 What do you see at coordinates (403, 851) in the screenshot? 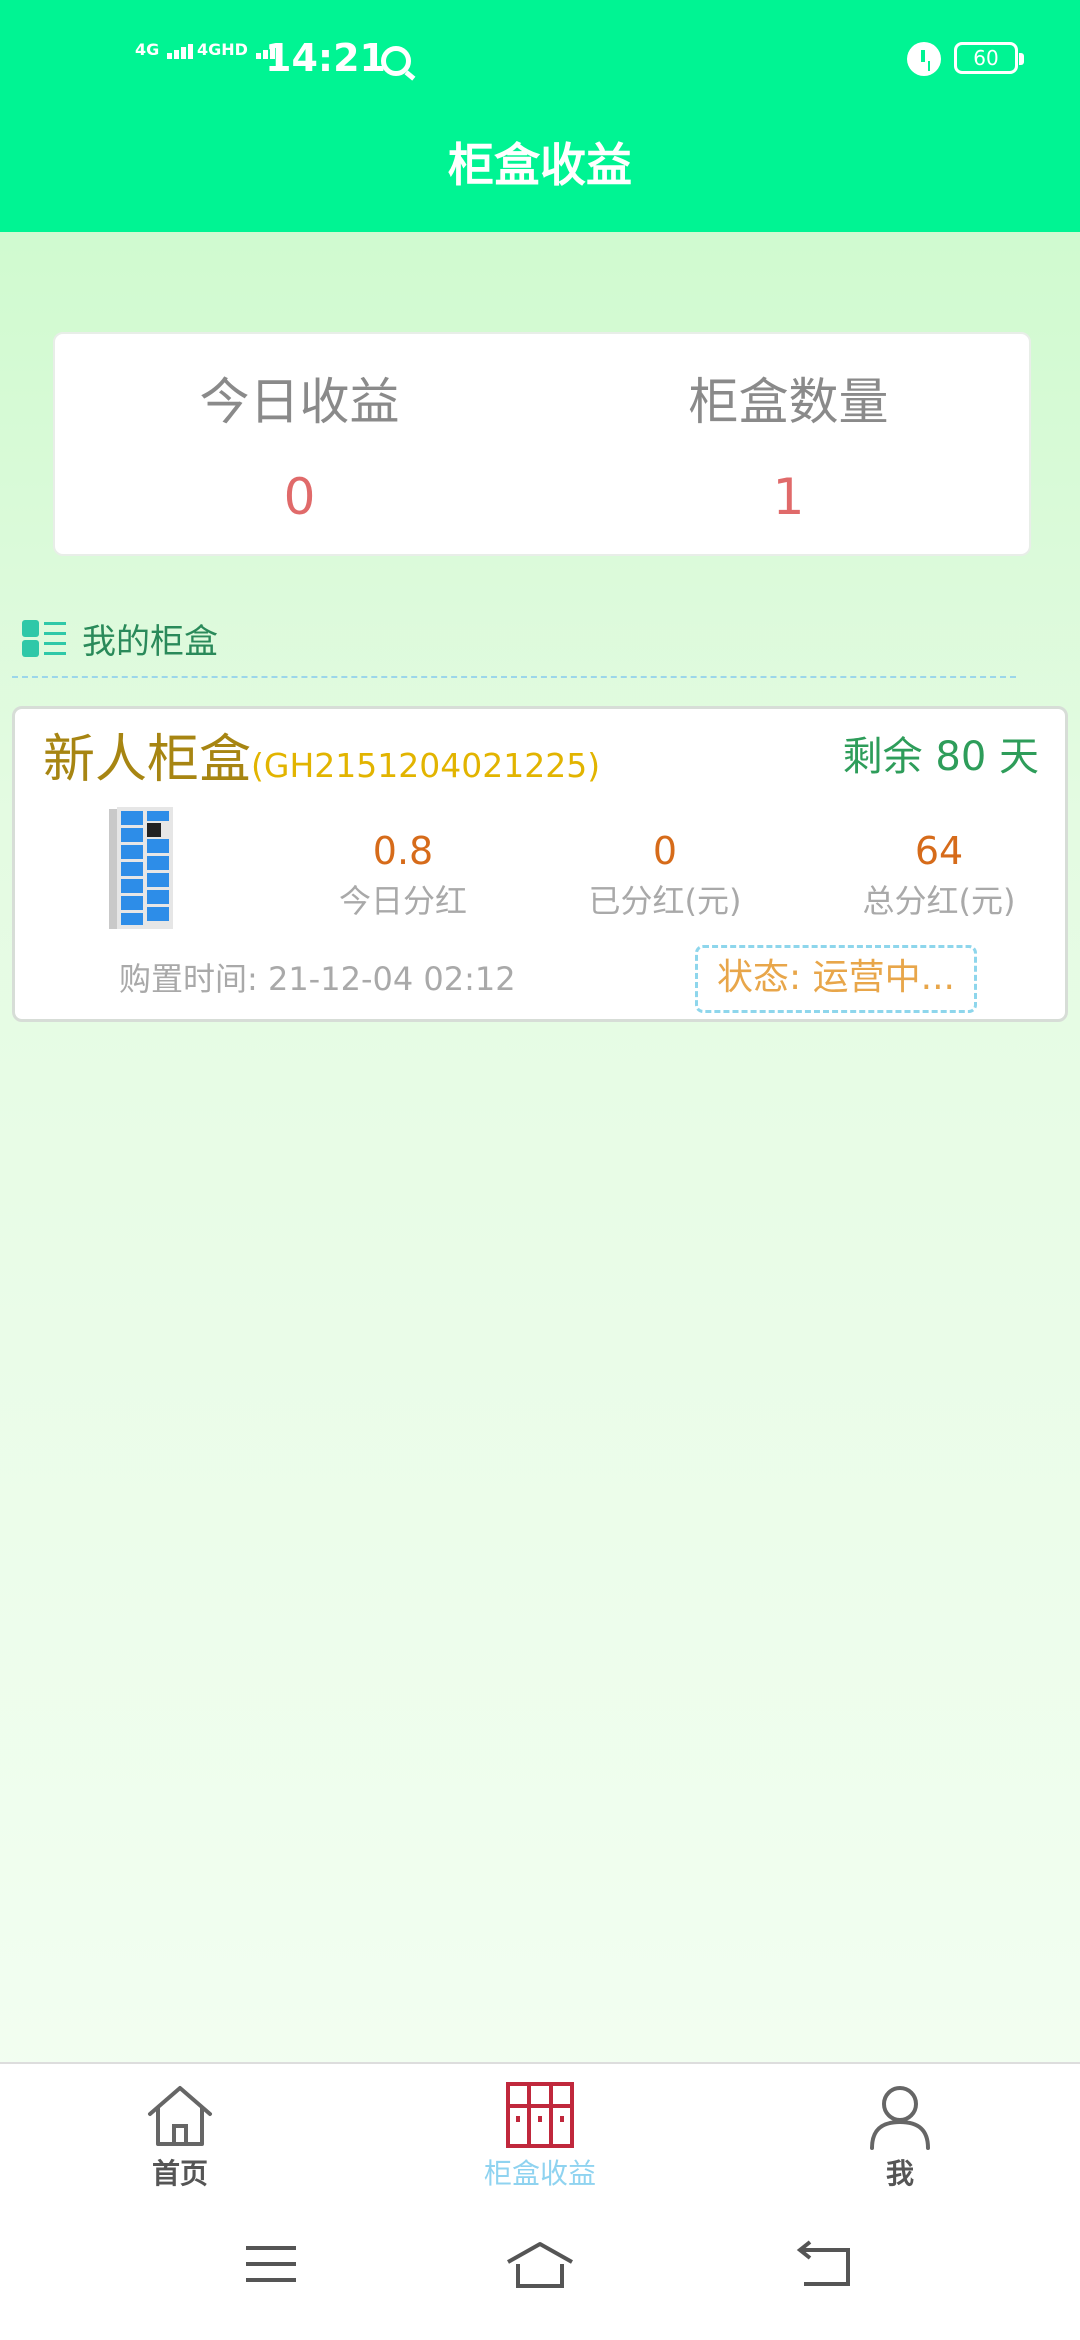
I see `stat-value: 0.8` at bounding box center [403, 851].